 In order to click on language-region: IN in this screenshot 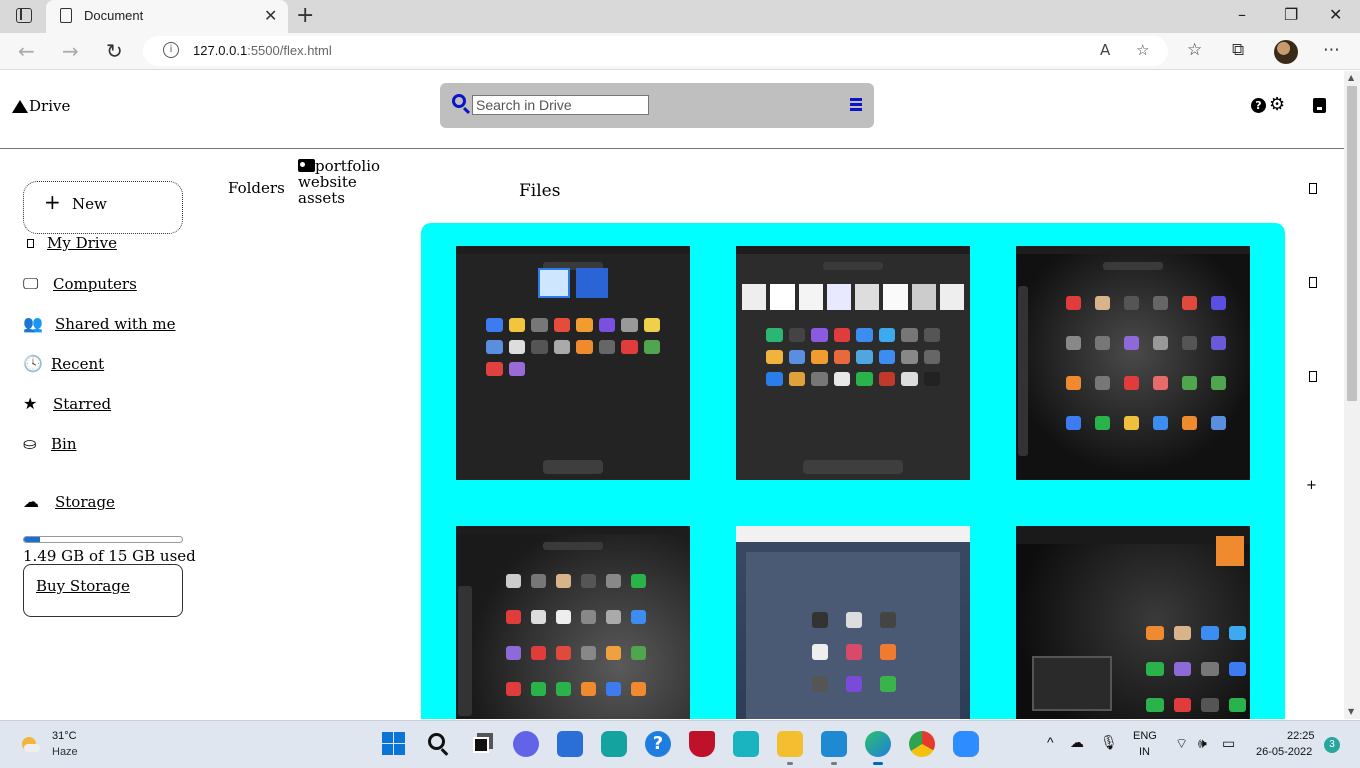, I will do `click(1144, 752)`.